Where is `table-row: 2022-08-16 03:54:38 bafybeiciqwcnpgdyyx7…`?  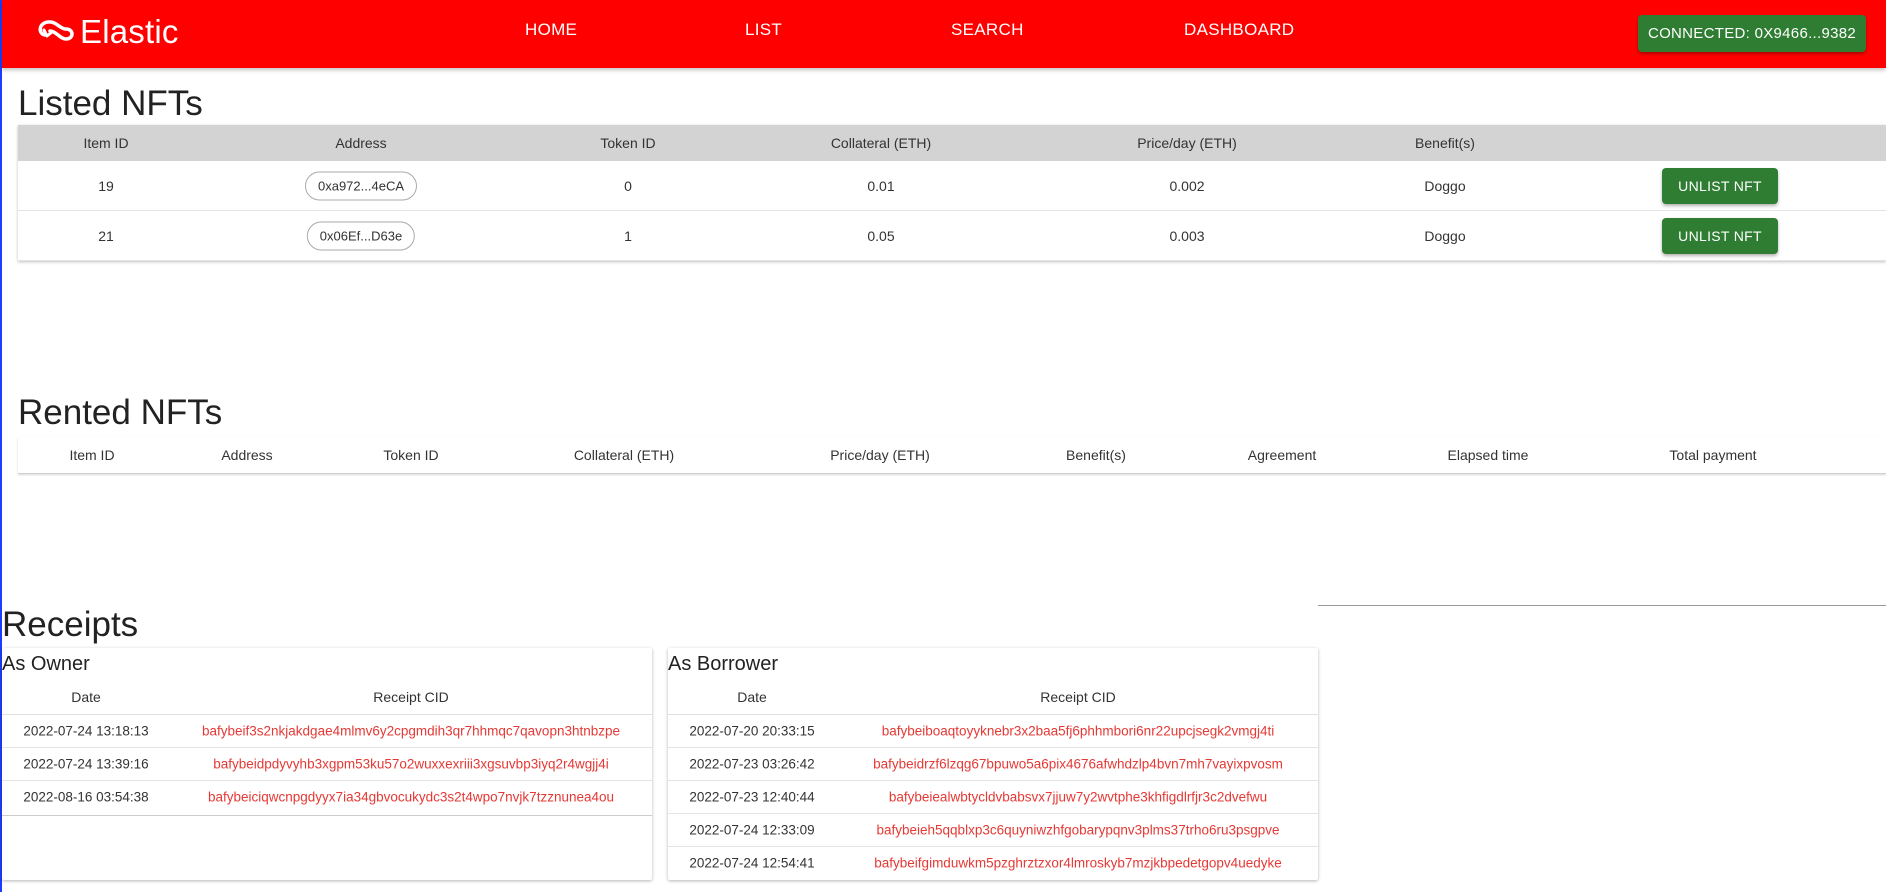 table-row: 2022-08-16 03:54:38 bafybeiciqwcnpgdyyx7… is located at coordinates (327, 797).